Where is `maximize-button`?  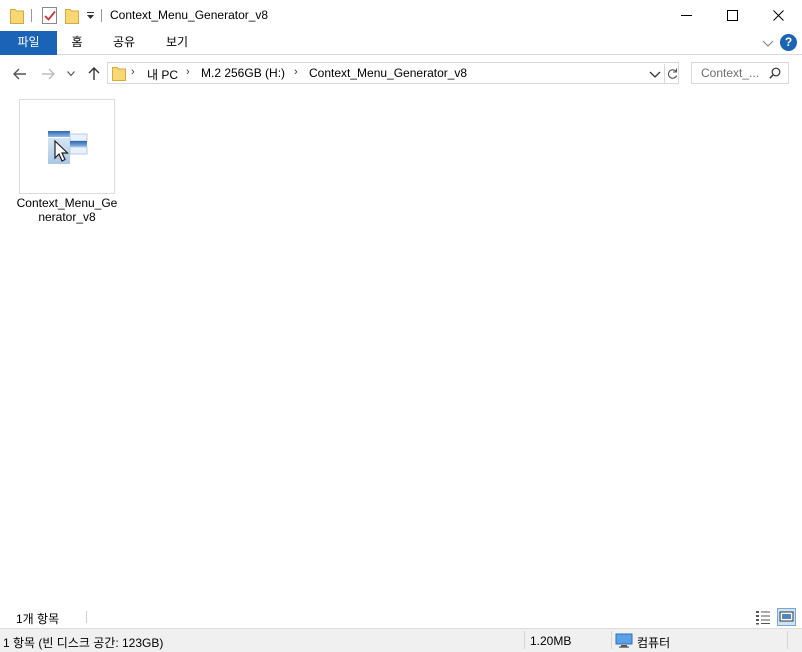 maximize-button is located at coordinates (732, 15).